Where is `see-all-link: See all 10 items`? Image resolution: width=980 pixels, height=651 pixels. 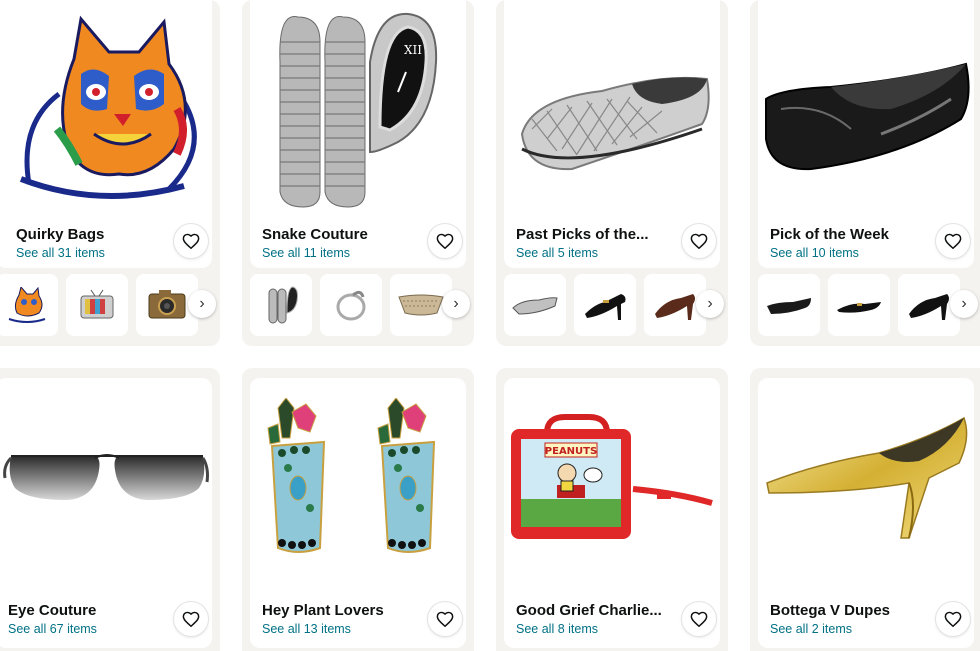 see-all-link: See all 10 items is located at coordinates (814, 253).